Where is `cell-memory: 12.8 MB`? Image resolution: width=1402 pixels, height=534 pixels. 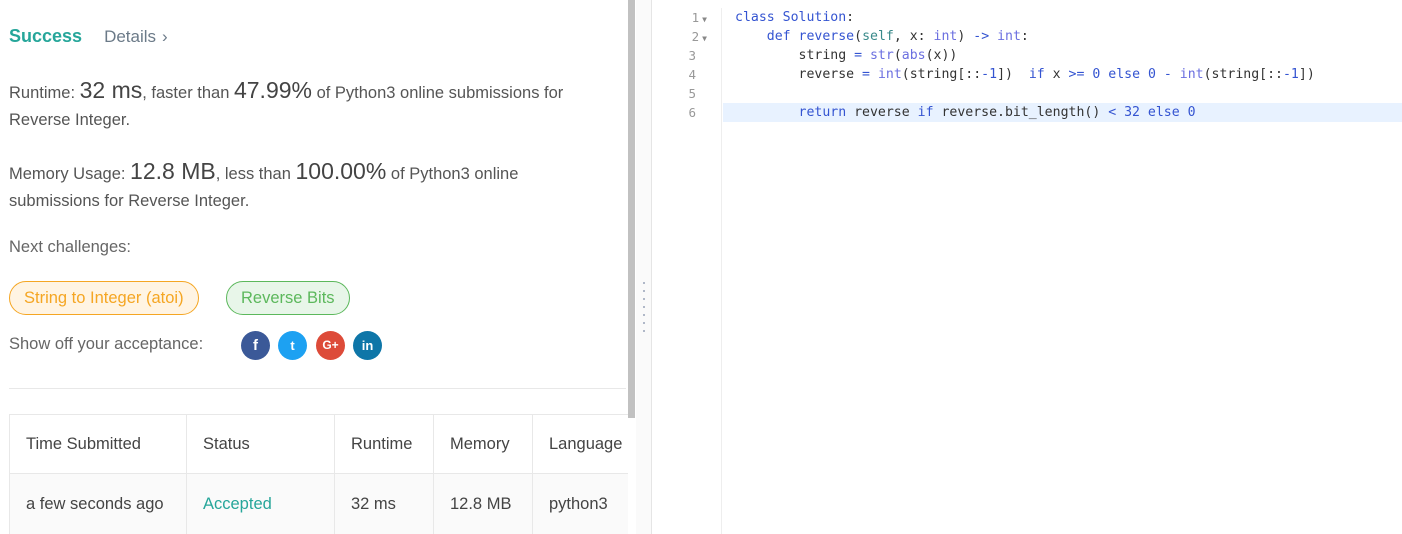
cell-memory: 12.8 MB is located at coordinates (483, 503).